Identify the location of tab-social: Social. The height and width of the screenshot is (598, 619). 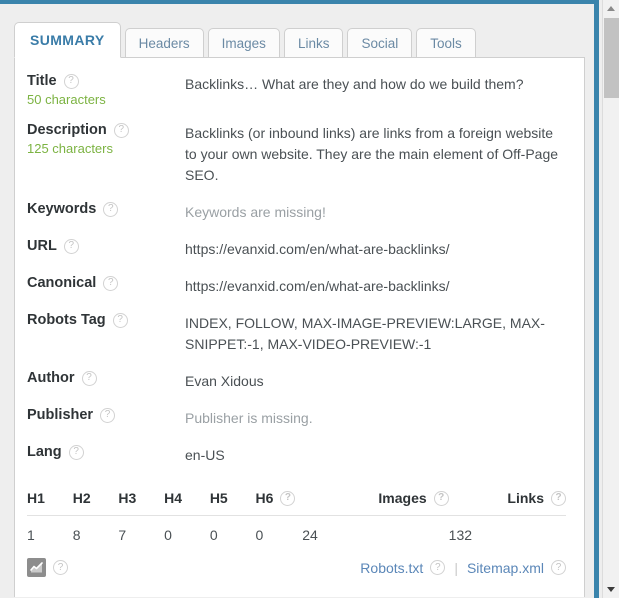
(380, 43).